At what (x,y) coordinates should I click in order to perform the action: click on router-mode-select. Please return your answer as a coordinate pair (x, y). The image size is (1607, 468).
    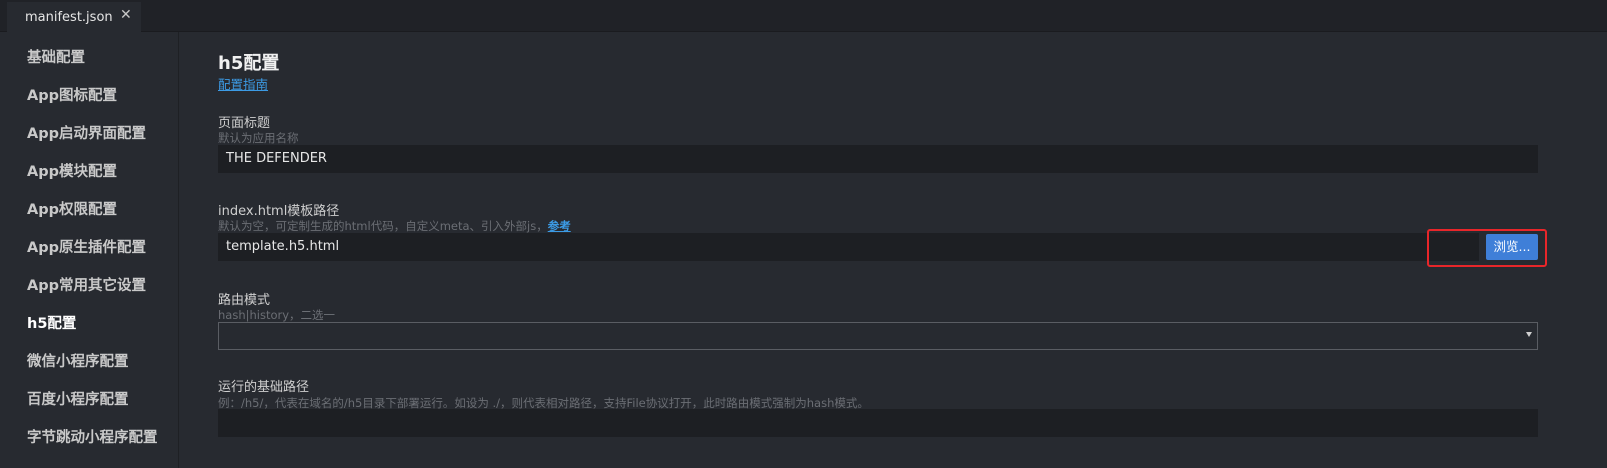
    Looking at the image, I should click on (878, 336).